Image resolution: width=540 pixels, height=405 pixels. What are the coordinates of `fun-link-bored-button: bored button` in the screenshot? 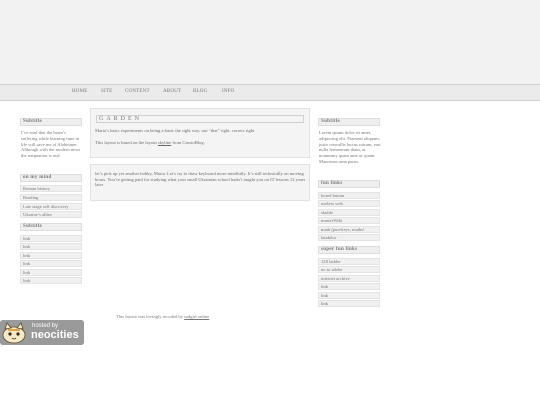 It's located at (349, 195).